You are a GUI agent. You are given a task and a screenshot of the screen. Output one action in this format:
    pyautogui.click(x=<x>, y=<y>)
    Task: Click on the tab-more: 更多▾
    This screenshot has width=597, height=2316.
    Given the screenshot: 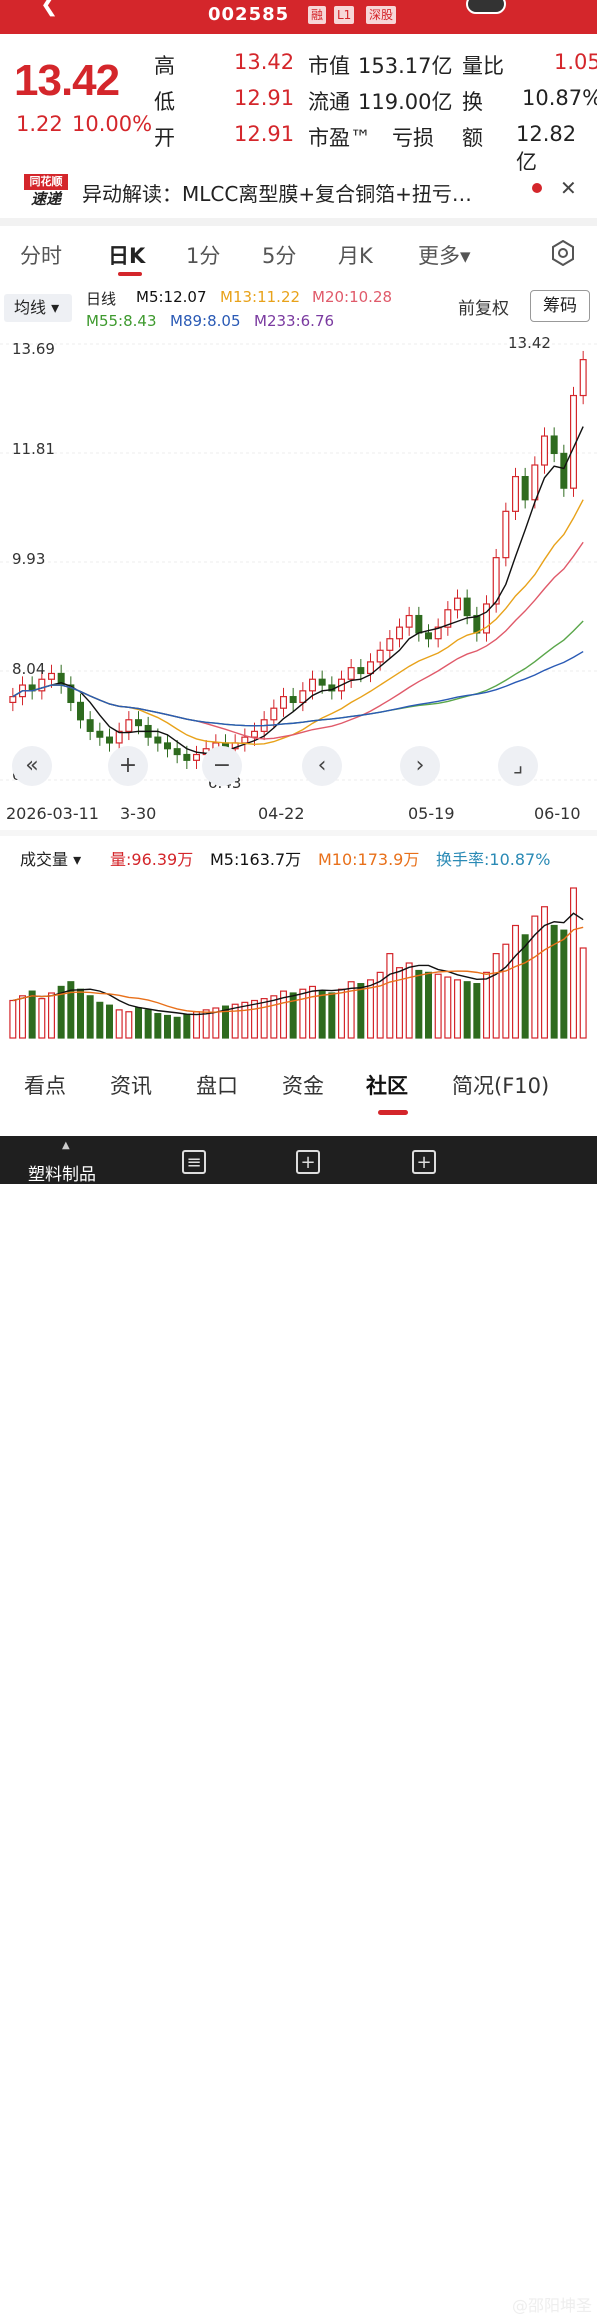 What is the action you would take?
    pyautogui.click(x=444, y=255)
    